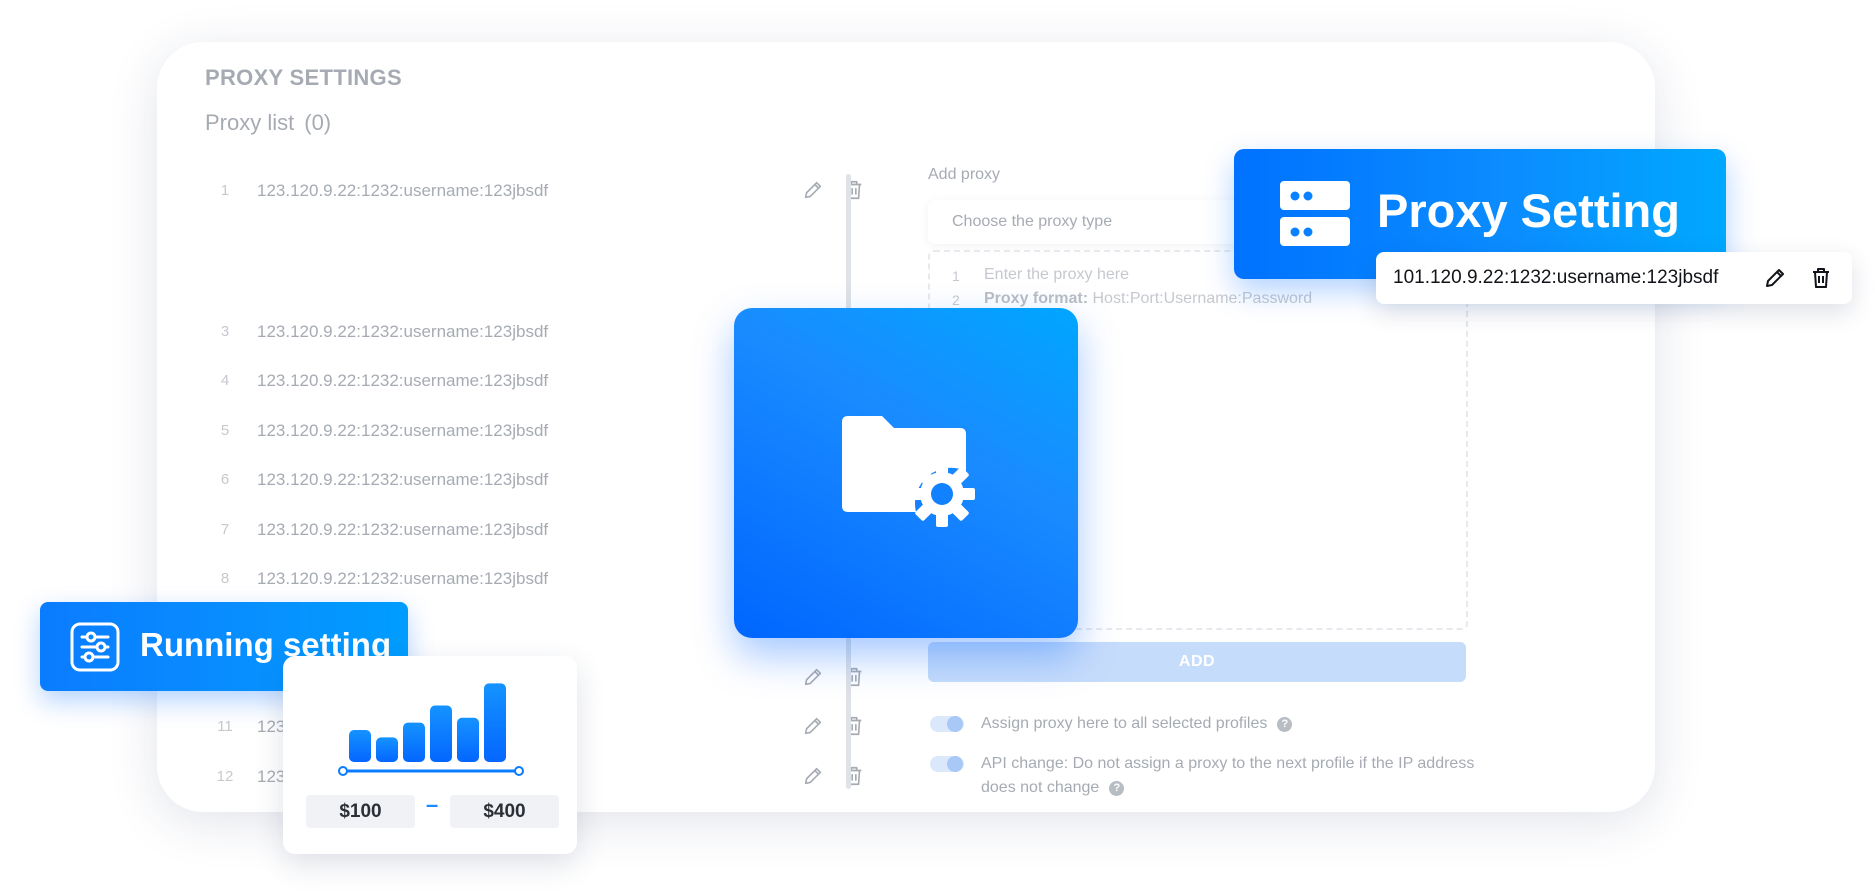 Image resolution: width=1875 pixels, height=894 pixels. I want to click on proxy-row-number: 12, so click(225, 776).